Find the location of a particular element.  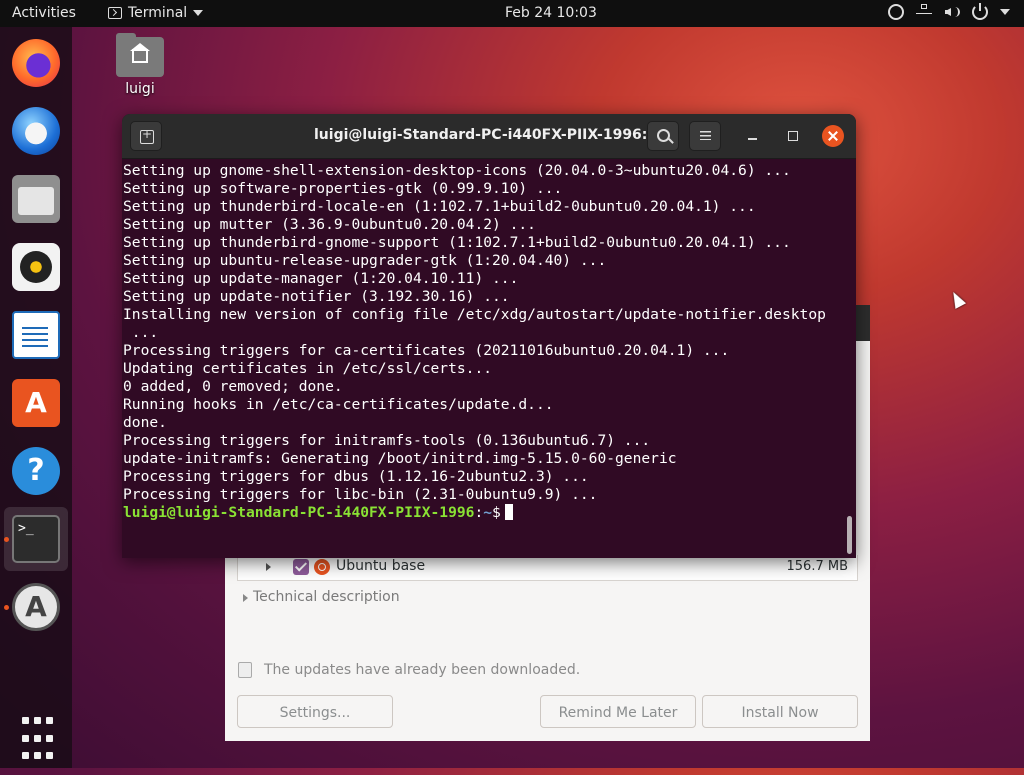

terminal-icon: >_ is located at coordinates (36, 539).